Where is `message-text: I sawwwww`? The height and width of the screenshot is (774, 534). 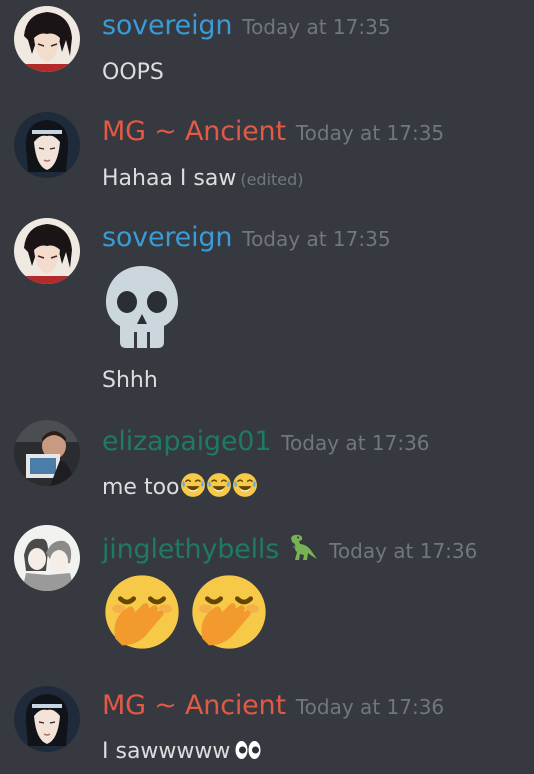
message-text: I sawwwww is located at coordinates (166, 751).